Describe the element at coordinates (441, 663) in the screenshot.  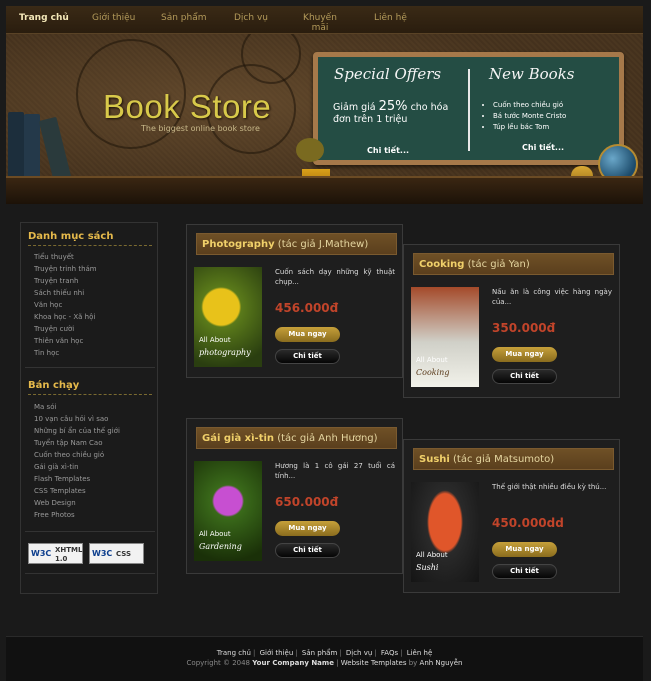
I see `author-link: Anh Nguyễn` at that location.